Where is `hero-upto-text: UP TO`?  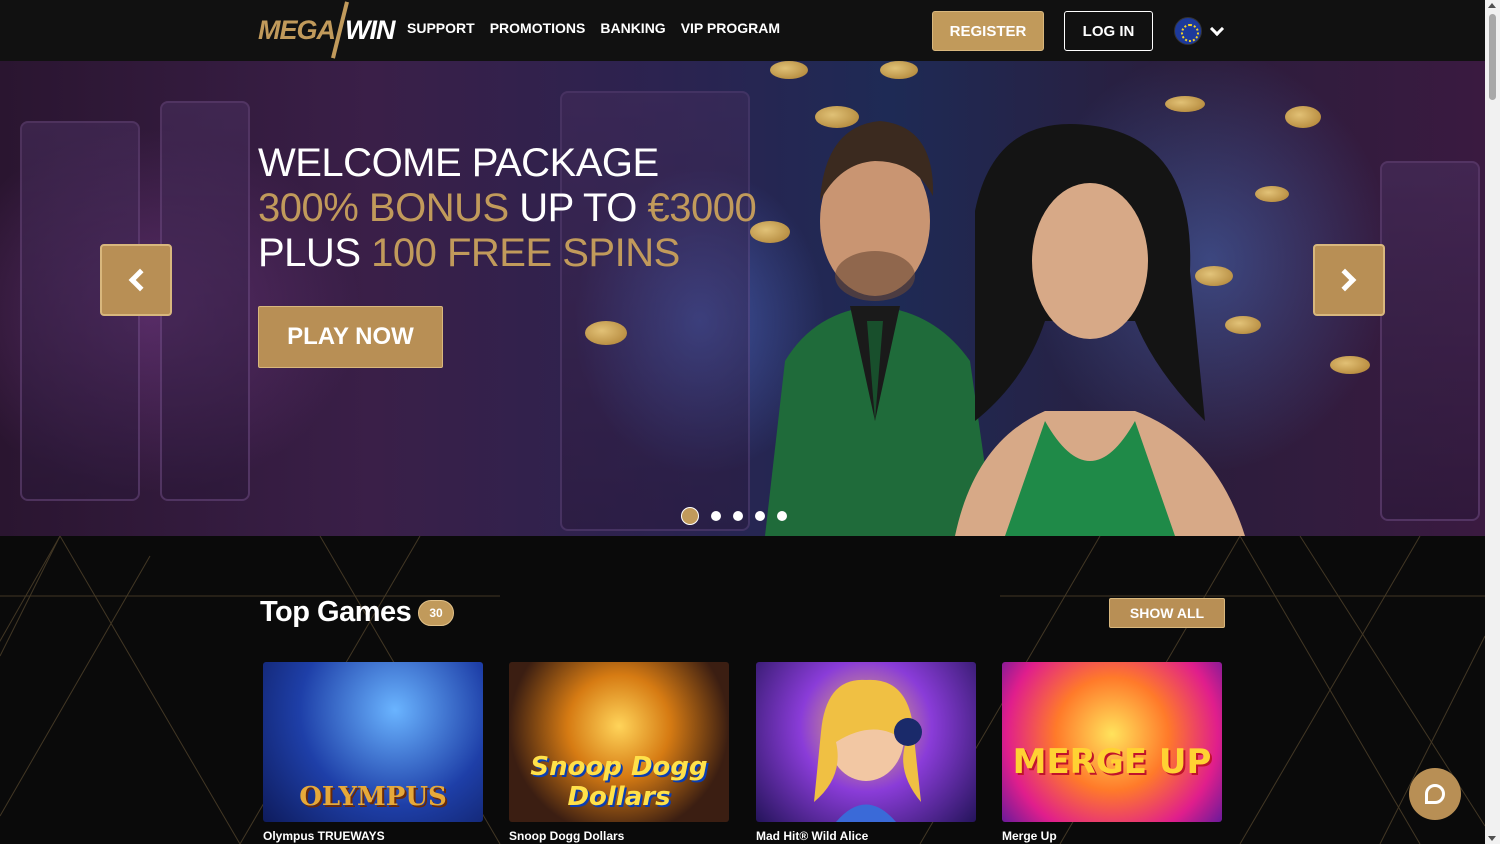 hero-upto-text: UP TO is located at coordinates (578, 208).